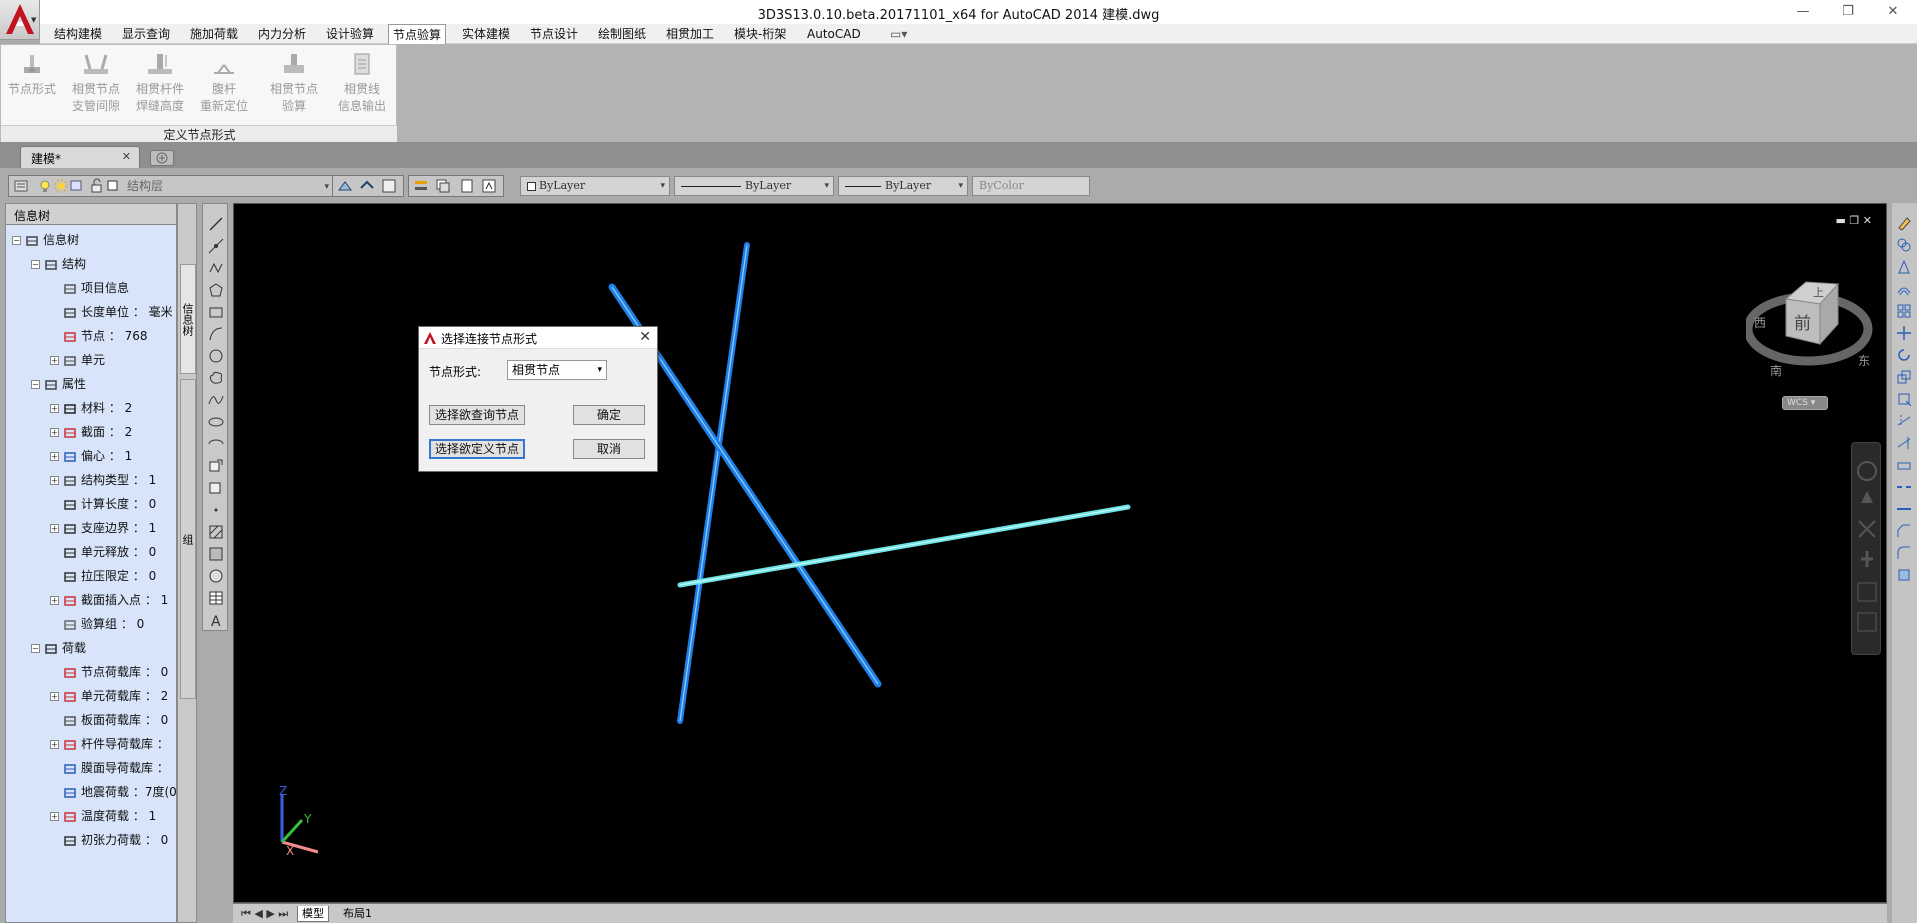 This screenshot has width=1917, height=923. What do you see at coordinates (103, 552) in the screenshot?
I see `tree-node: 单元释放 ： 0` at bounding box center [103, 552].